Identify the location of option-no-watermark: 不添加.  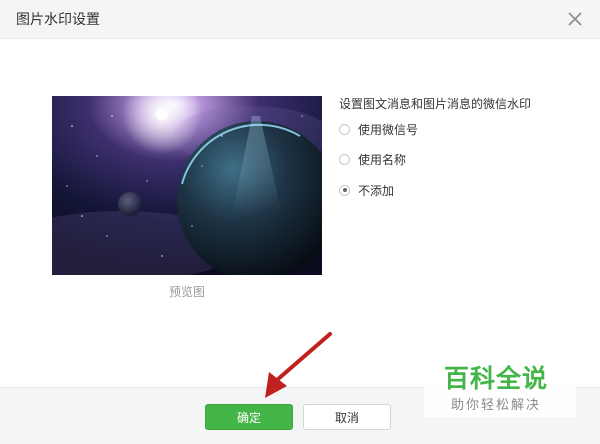
(366, 190).